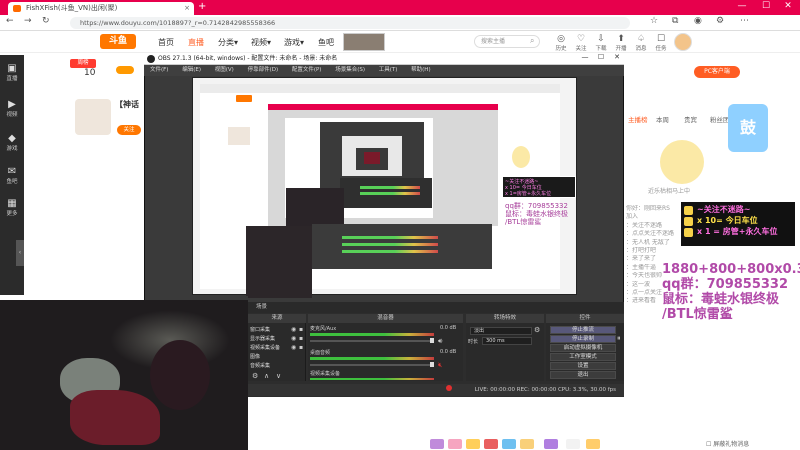 This screenshot has width=800, height=450. What do you see at coordinates (720, 21) in the screenshot?
I see `extensions-icon: ⚙` at bounding box center [720, 21].